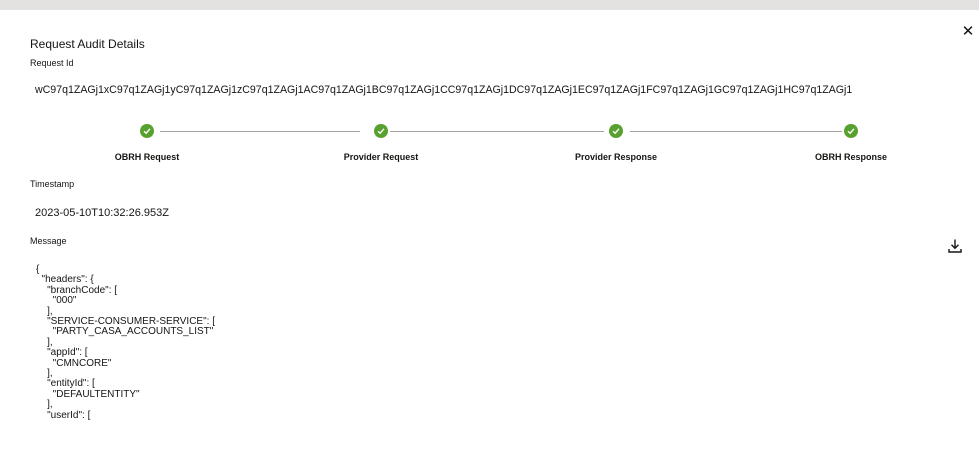 The image size is (979, 449). Describe the element at coordinates (955, 246) in the screenshot. I see `download-icon` at that location.